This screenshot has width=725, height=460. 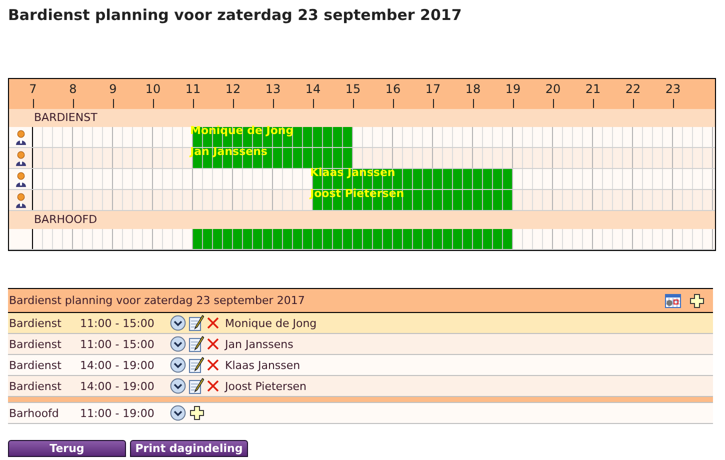 What do you see at coordinates (673, 301) in the screenshot?
I see `calendar-icon` at bounding box center [673, 301].